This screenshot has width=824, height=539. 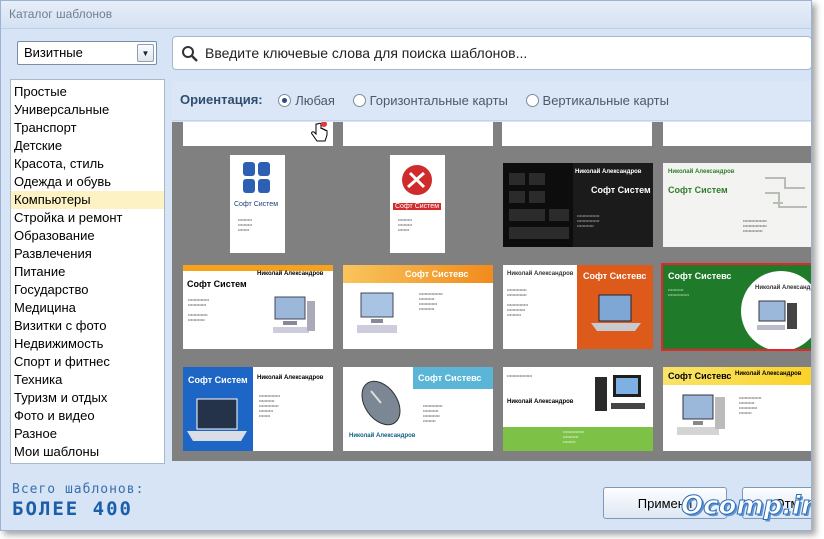 What do you see at coordinates (87, 53) in the screenshot?
I see `category-dropdown: Визитные ▼` at bounding box center [87, 53].